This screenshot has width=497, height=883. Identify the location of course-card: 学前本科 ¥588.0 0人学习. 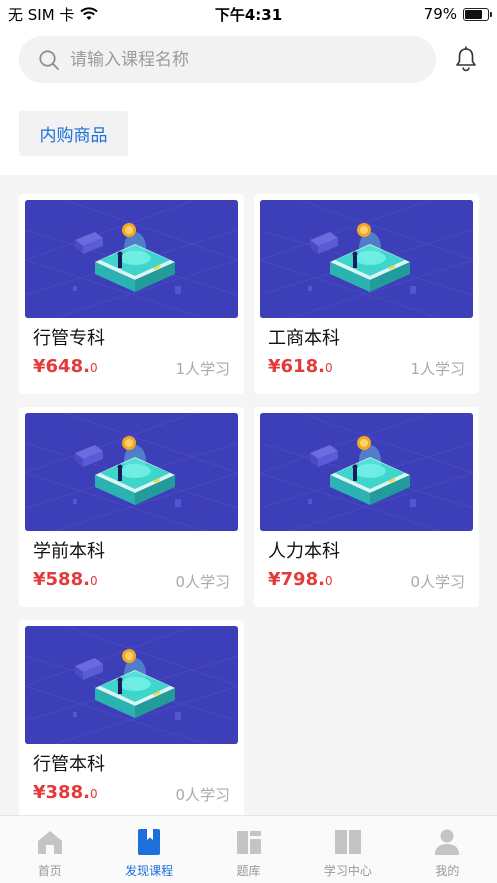
(131, 507).